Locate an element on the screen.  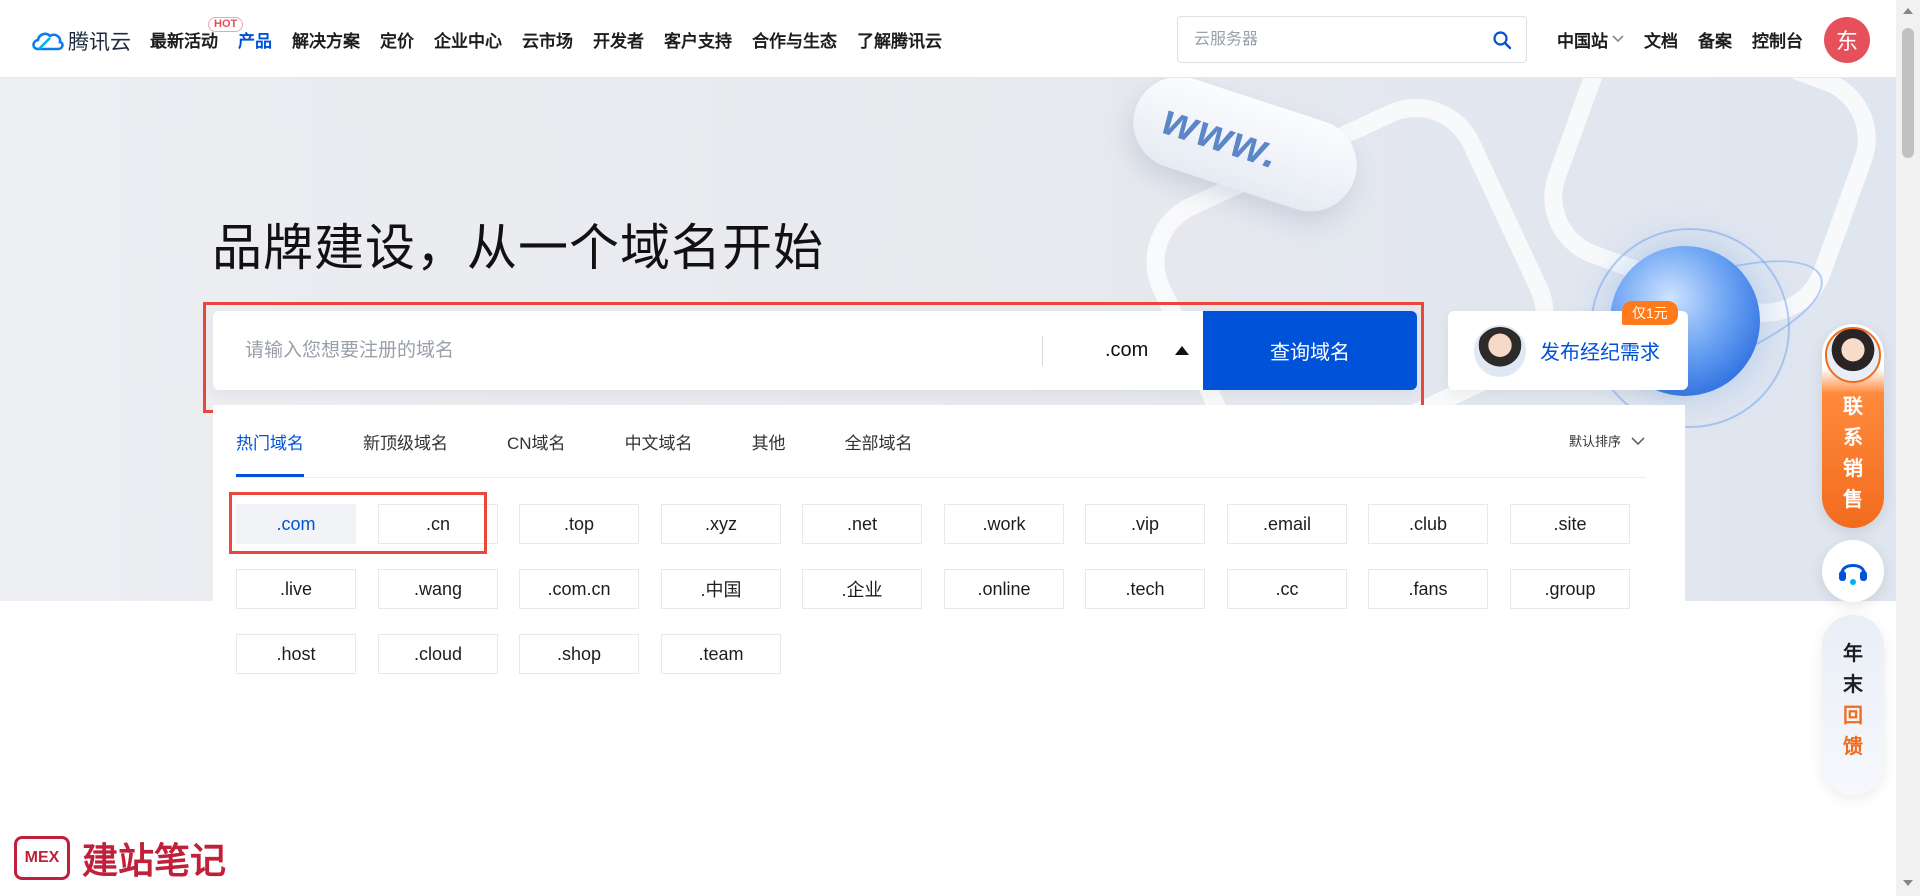
char: 系 is located at coordinates (1853, 438).